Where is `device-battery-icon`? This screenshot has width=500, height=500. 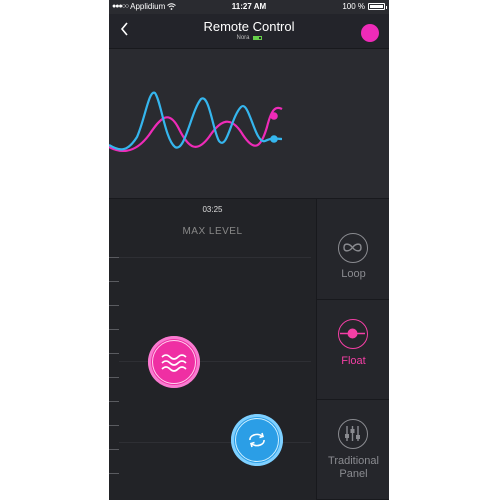 device-battery-icon is located at coordinates (257, 38).